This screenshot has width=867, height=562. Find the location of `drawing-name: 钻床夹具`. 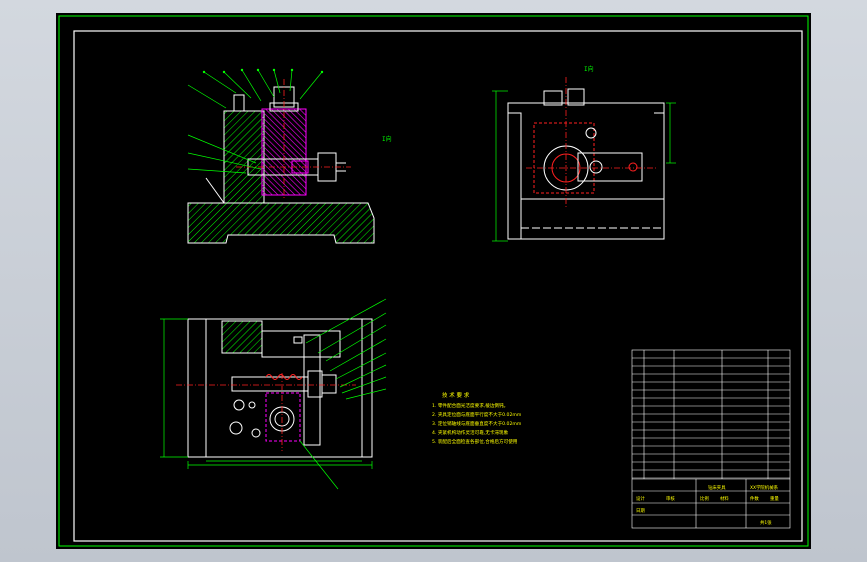

drawing-name: 钻床夹具 is located at coordinates (717, 487).